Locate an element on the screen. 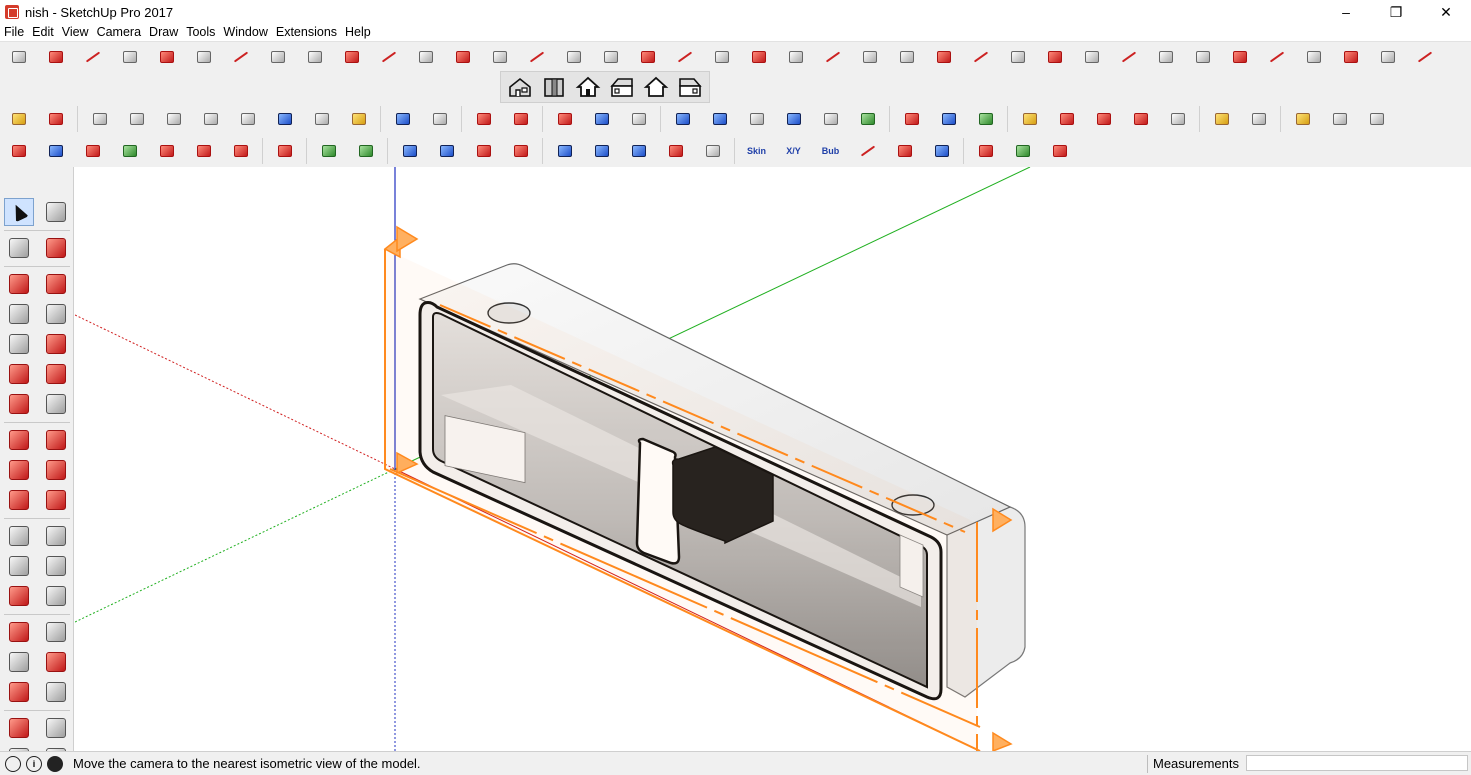 The width and height of the screenshot is (1471, 775). tool-ext-6-button is located at coordinates (1104, 119).